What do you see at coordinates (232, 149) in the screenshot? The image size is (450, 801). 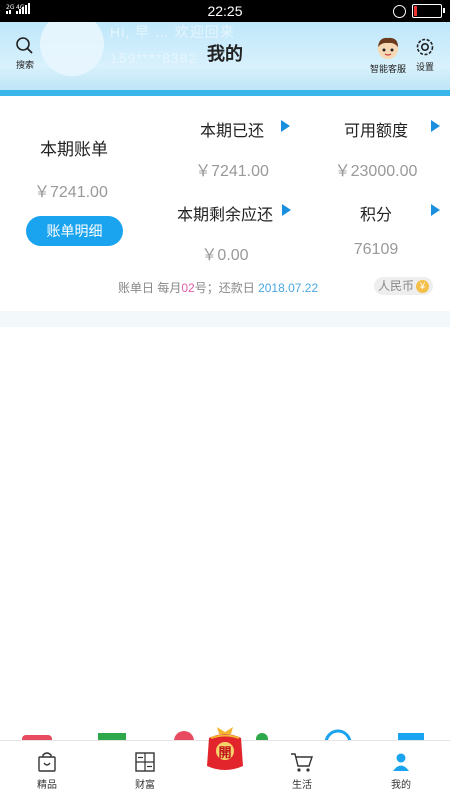 I see `stat-paid: 本期已还 ￥7241.00` at bounding box center [232, 149].